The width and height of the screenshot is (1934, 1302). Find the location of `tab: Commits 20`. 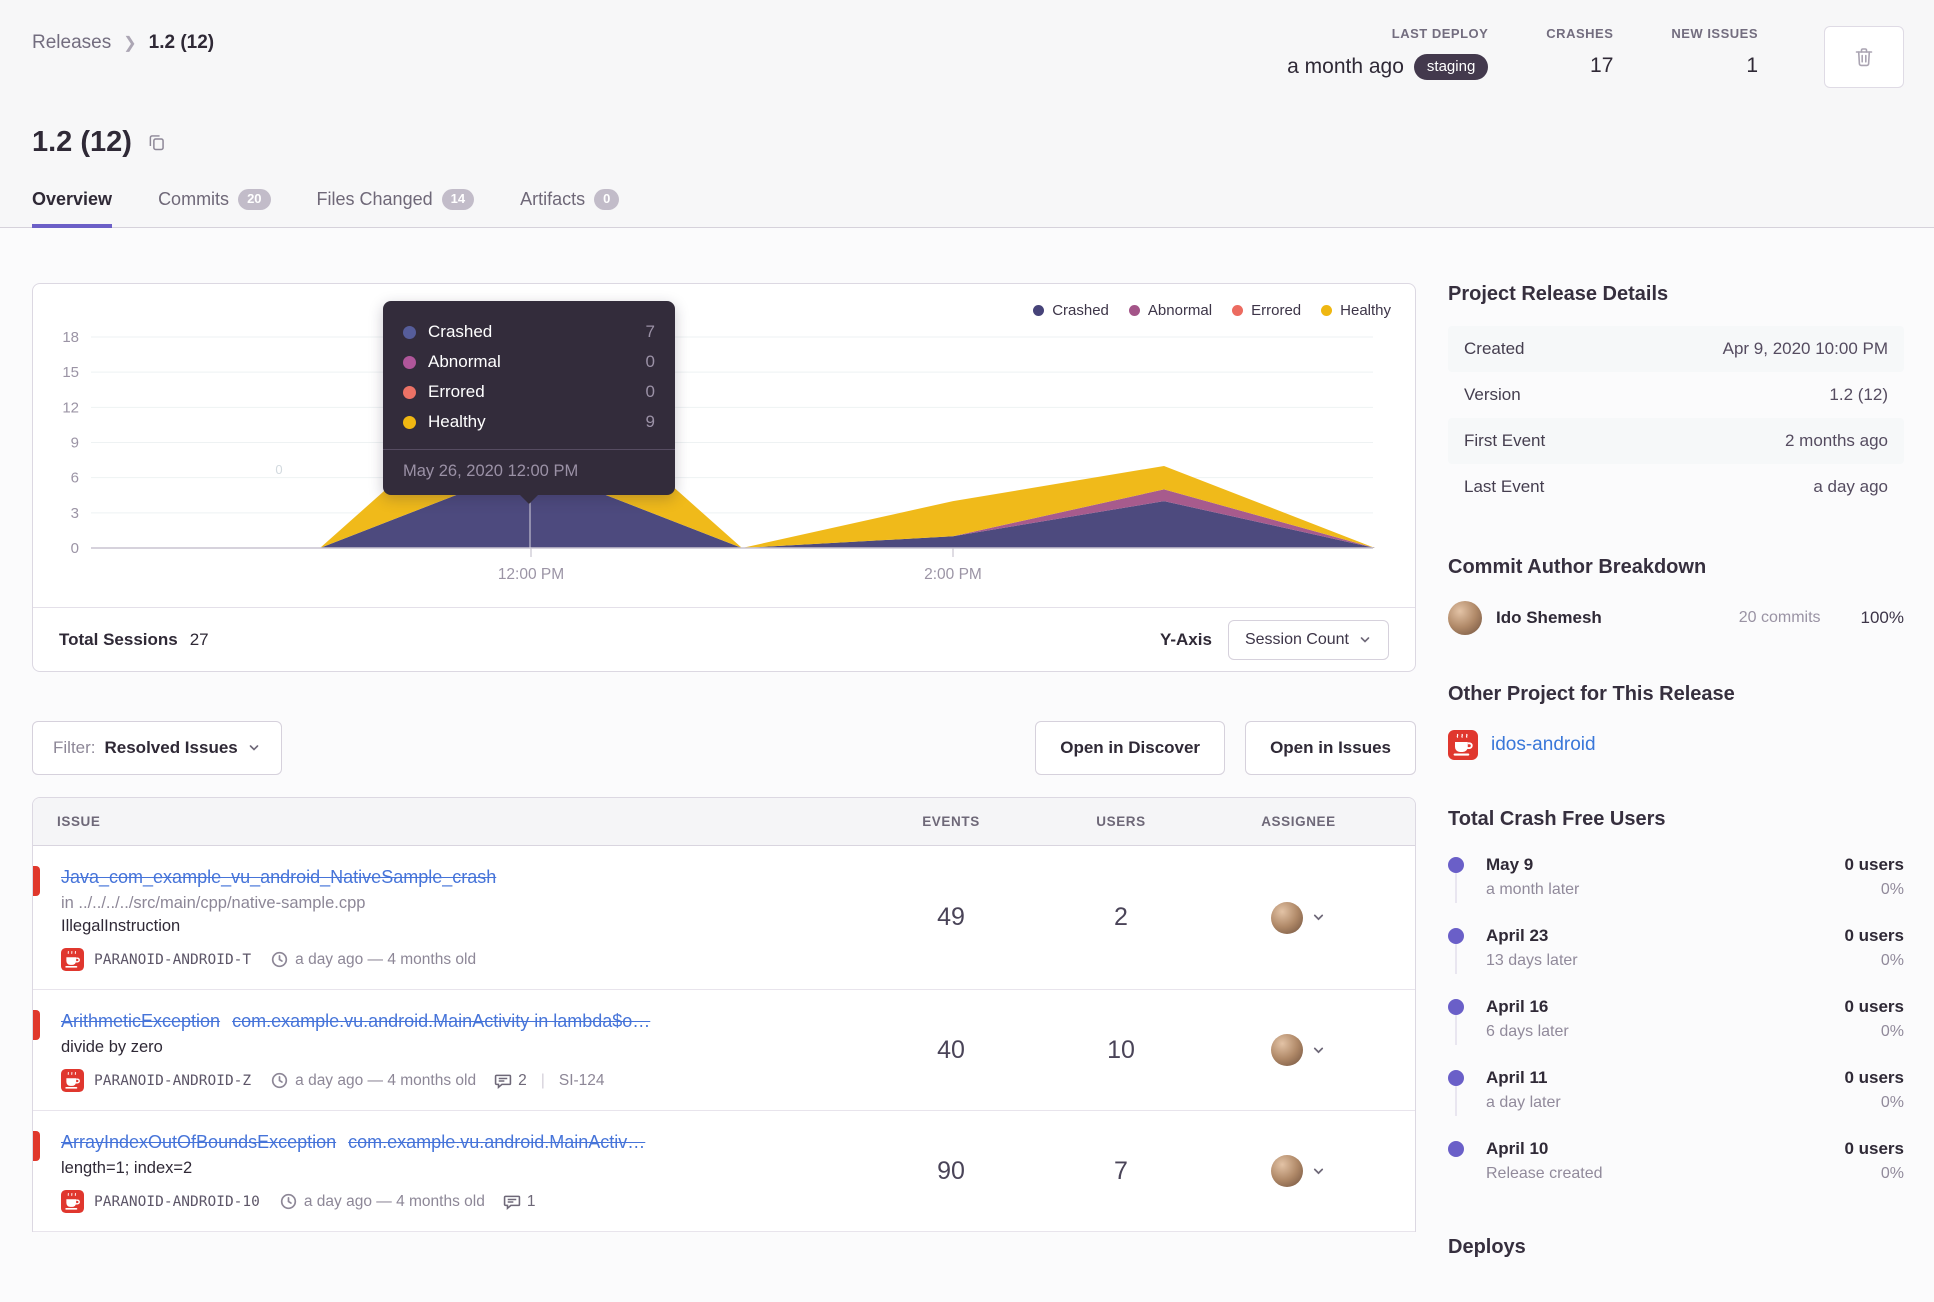

tab: Commits 20 is located at coordinates (214, 208).